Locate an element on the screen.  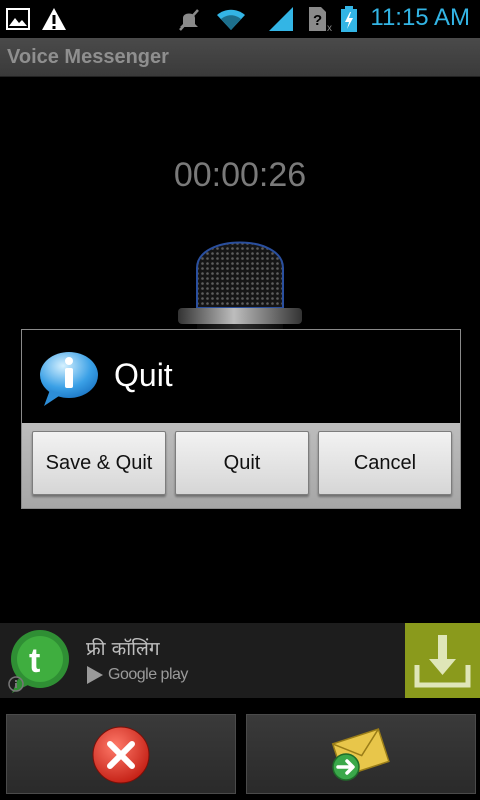
dialog-button-bar: Save & Quit Quit Cancel is located at coordinates (241, 465).